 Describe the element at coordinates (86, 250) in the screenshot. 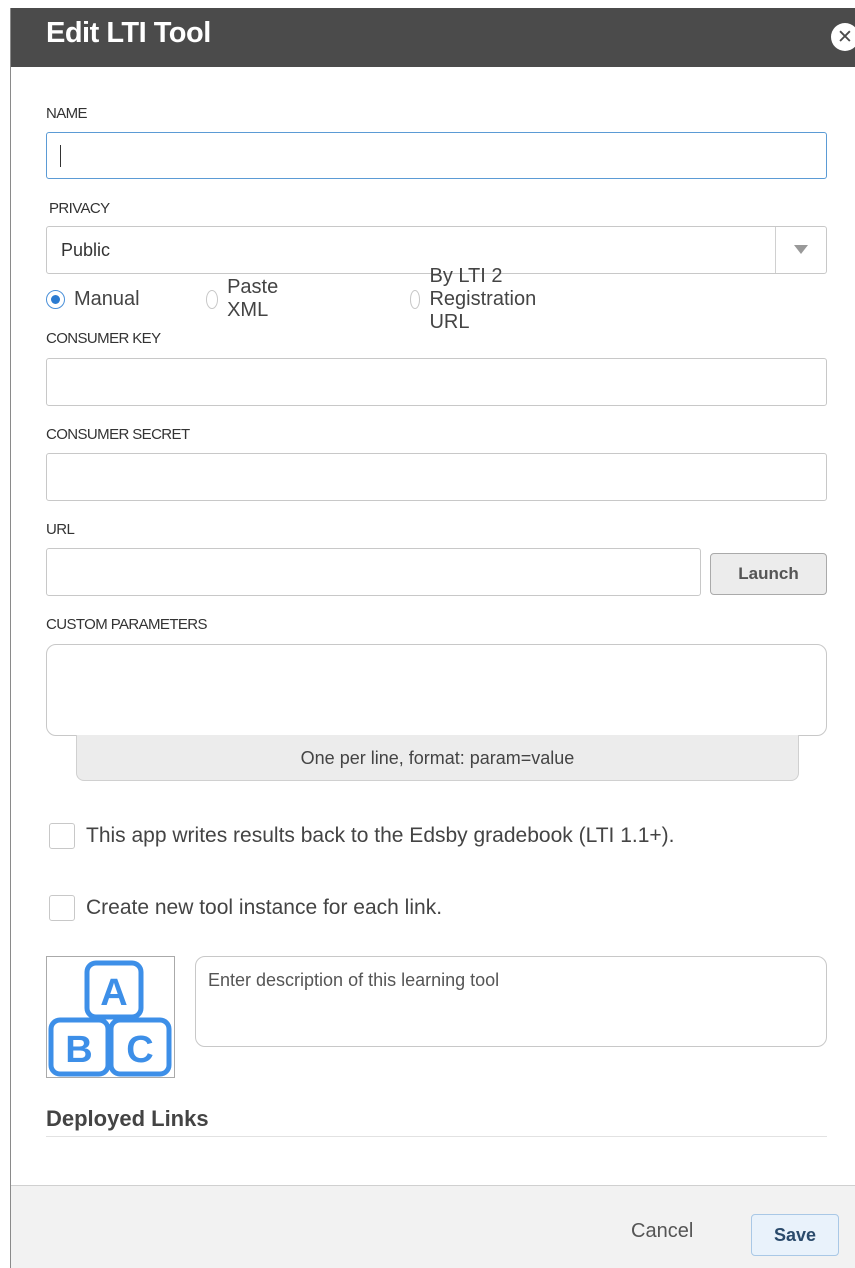

I see `privacy-selected-value: Public` at that location.